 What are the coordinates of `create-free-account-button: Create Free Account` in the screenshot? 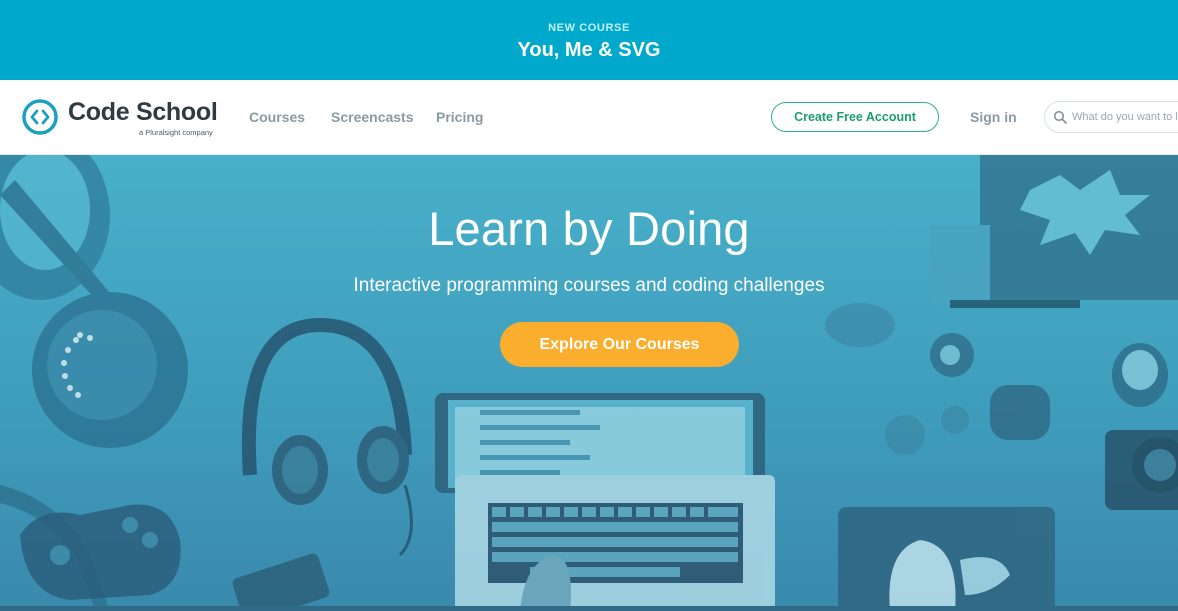 It's located at (855, 117).